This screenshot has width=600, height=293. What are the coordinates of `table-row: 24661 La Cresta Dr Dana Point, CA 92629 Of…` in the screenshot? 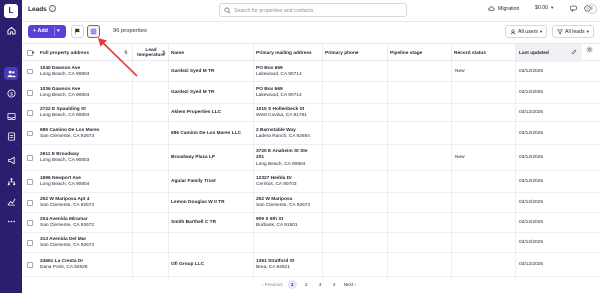 It's located at (311, 265).